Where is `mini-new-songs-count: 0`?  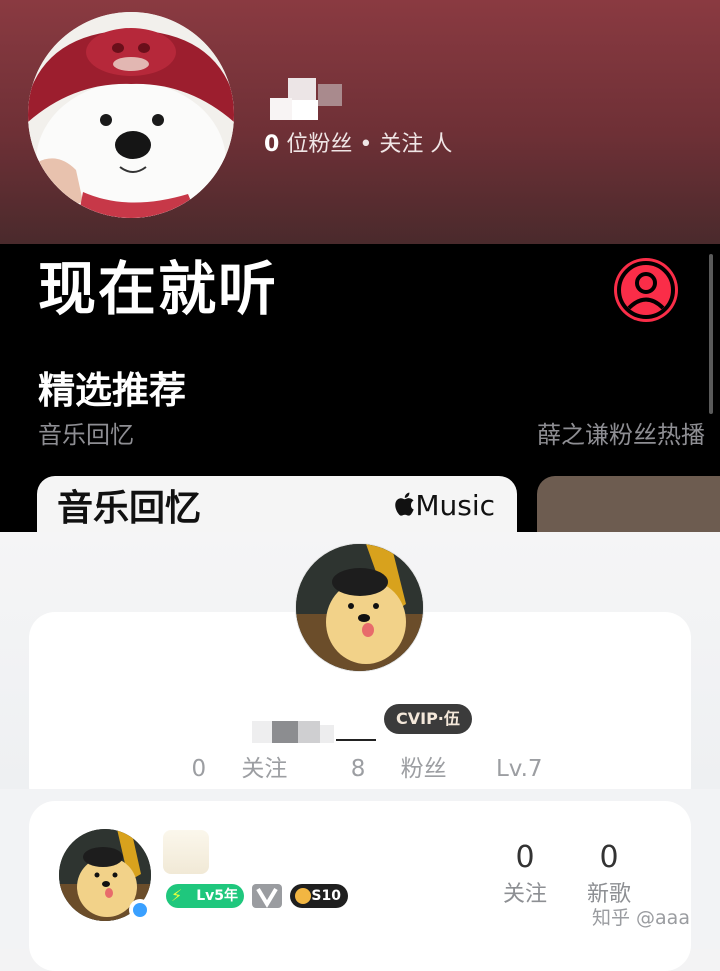 mini-new-songs-count: 0 is located at coordinates (609, 857).